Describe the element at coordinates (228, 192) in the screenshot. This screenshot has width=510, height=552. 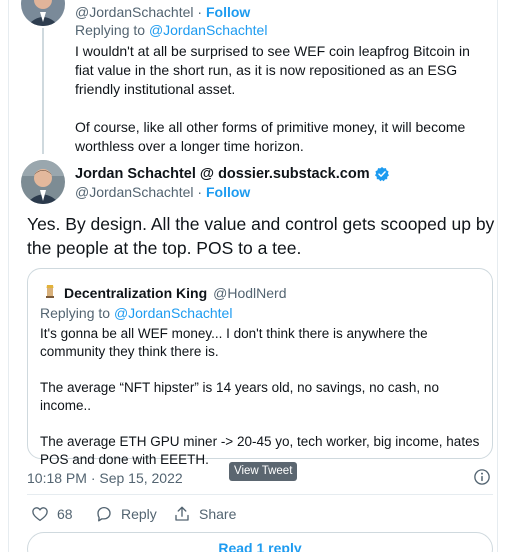
I see `follow-button: Follow` at that location.